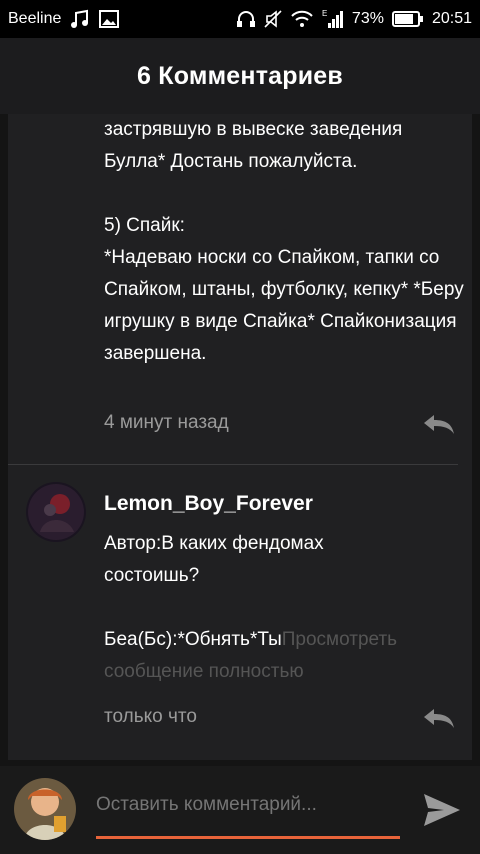 This screenshot has height=854, width=480. Describe the element at coordinates (248, 805) in the screenshot. I see `comment-input` at that location.